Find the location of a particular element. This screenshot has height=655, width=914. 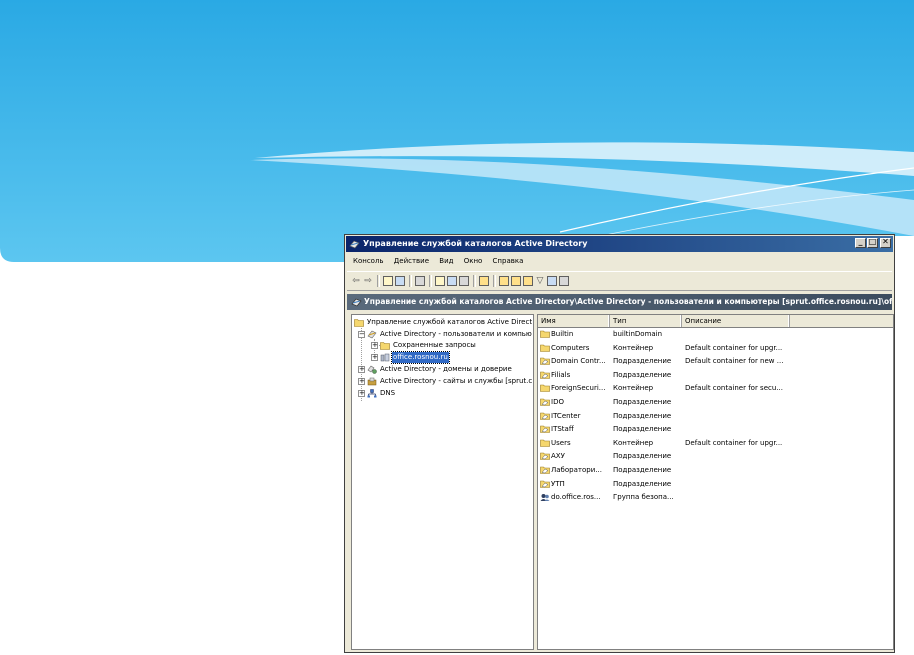

list-row: IDO Подразделение is located at coordinates (715, 402).